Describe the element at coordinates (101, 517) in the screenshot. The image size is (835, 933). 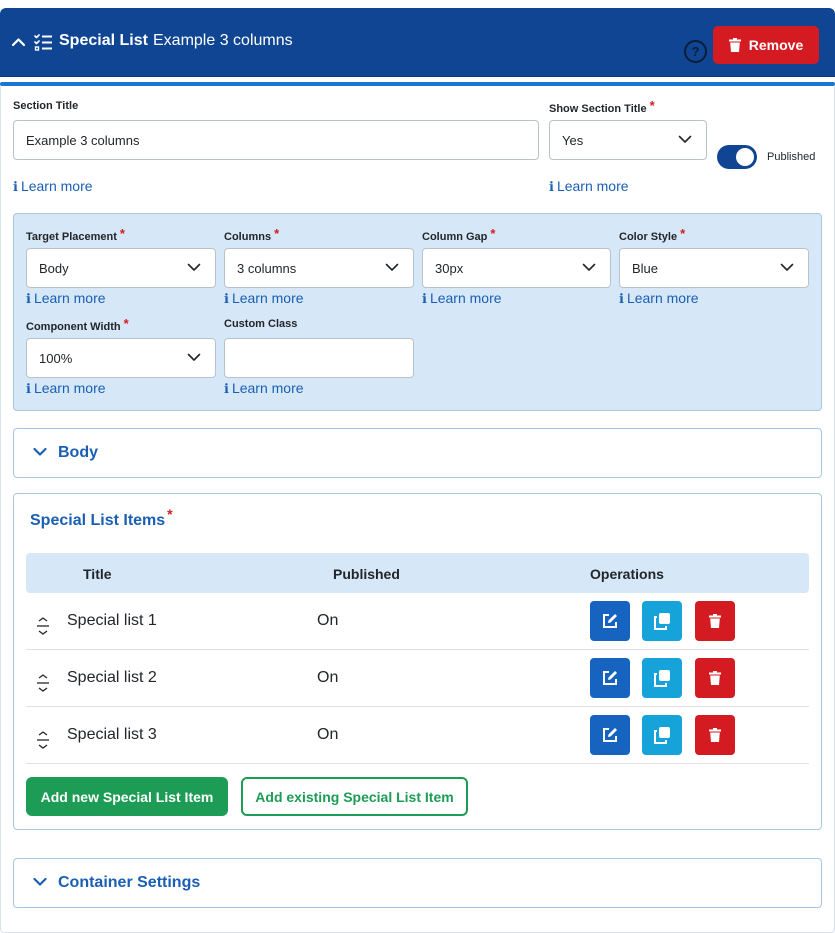
I see `special-list-items-title: Special List Items *` at that location.